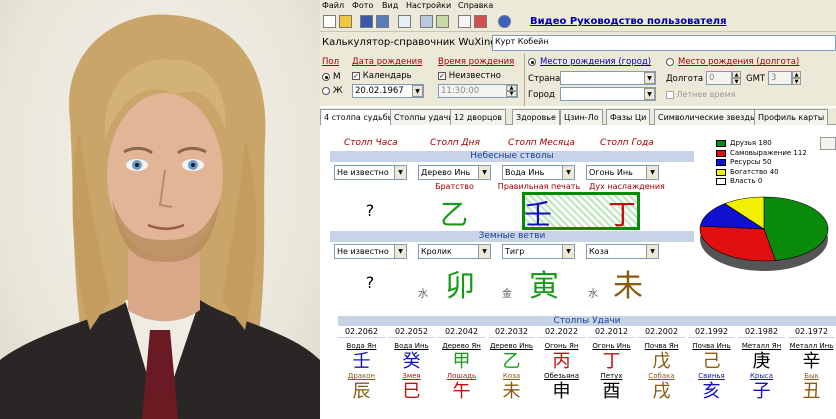 Image resolution: width=836 pixels, height=419 pixels. What do you see at coordinates (736, 74) in the screenshot?
I see `longitude-spin-up: ▲` at bounding box center [736, 74].